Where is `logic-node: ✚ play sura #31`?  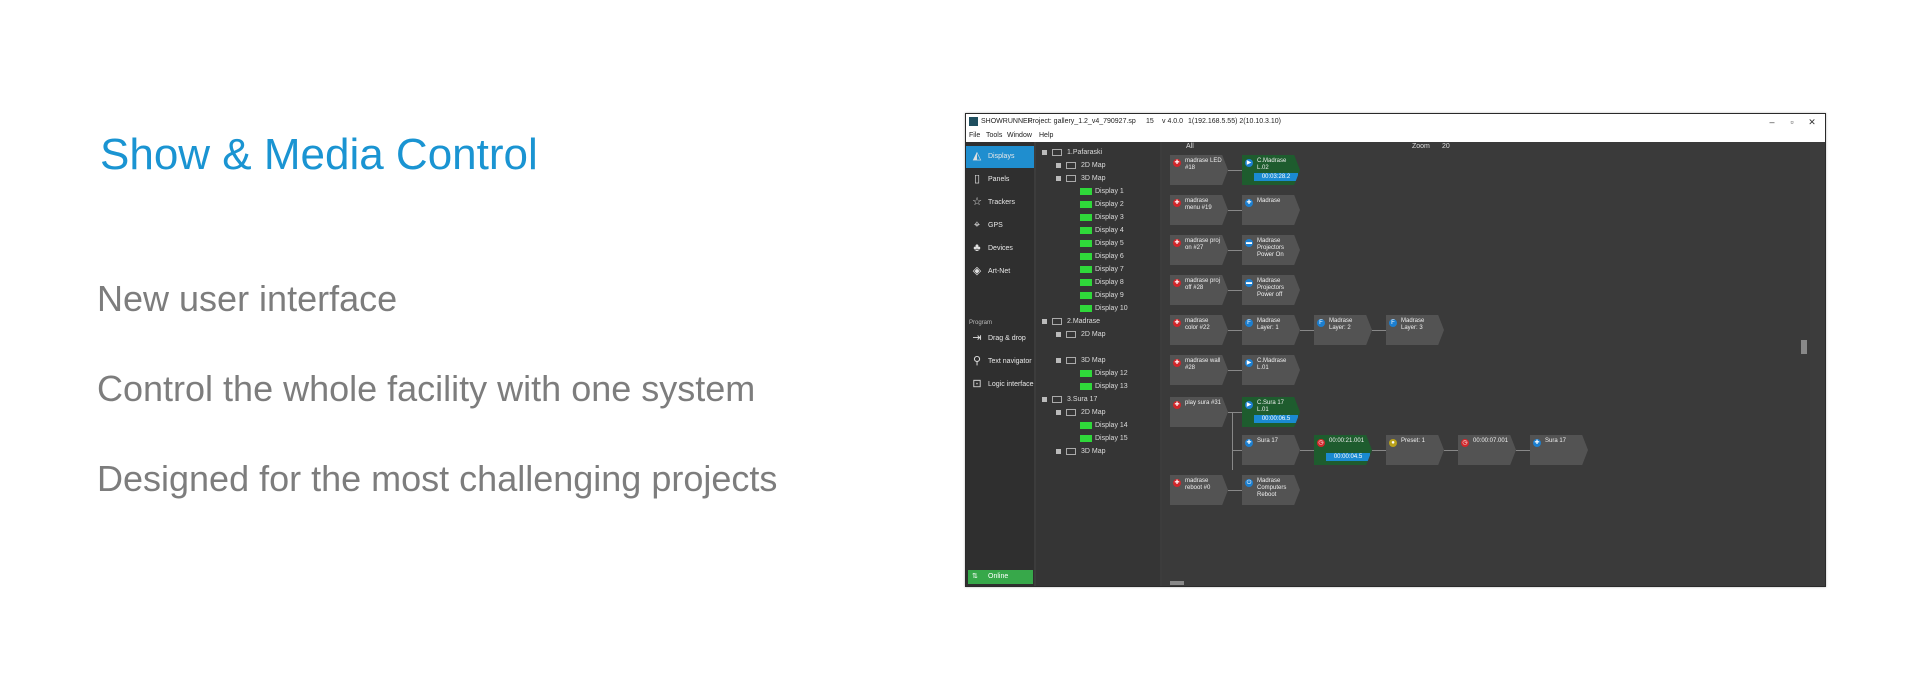
logic-node: ✚ play sura #31 is located at coordinates (1199, 412).